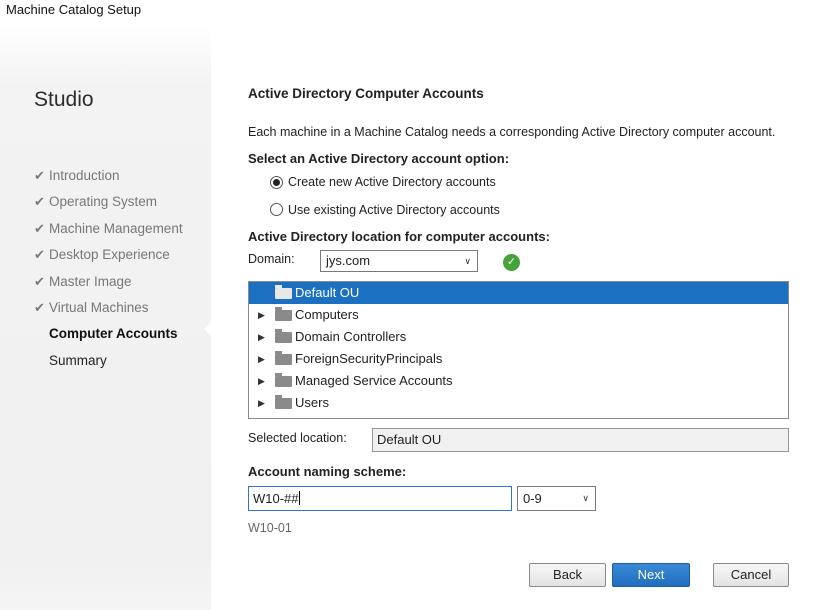 The width and height of the screenshot is (824, 610). What do you see at coordinates (327, 292) in the screenshot?
I see `tree-node-label: Default OU` at bounding box center [327, 292].